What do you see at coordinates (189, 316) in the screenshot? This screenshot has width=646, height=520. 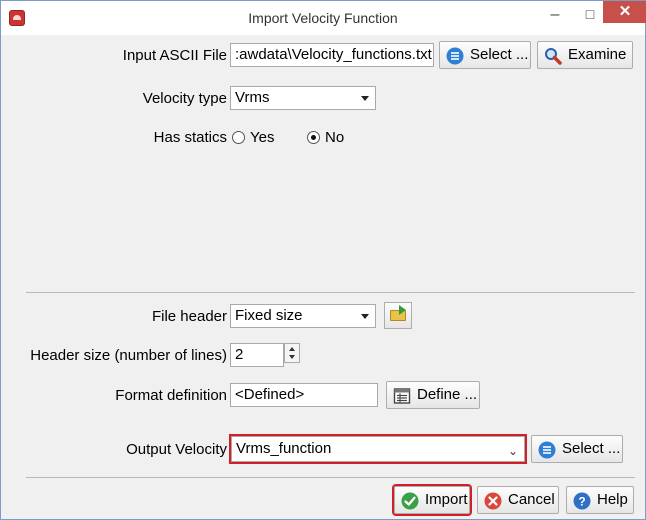 I see `file-header-label: File header` at bounding box center [189, 316].